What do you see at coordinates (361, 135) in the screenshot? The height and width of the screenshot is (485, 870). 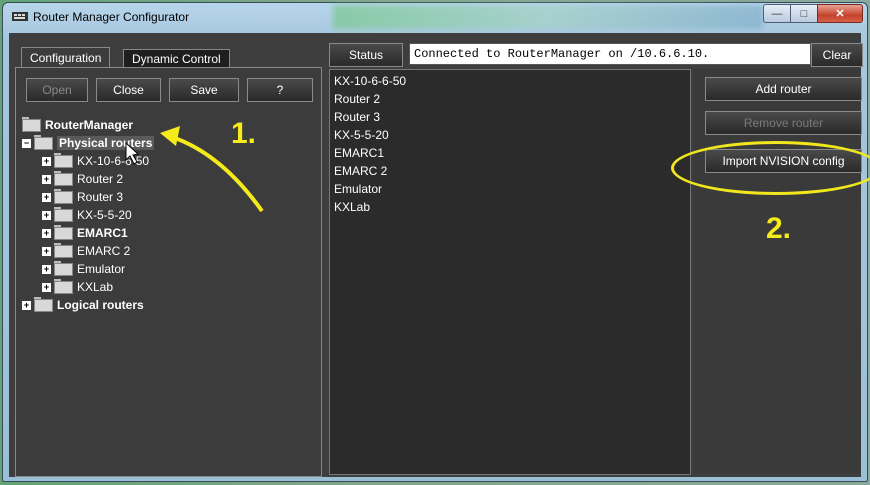 I see `list-item: KX-5-5-20` at bounding box center [361, 135].